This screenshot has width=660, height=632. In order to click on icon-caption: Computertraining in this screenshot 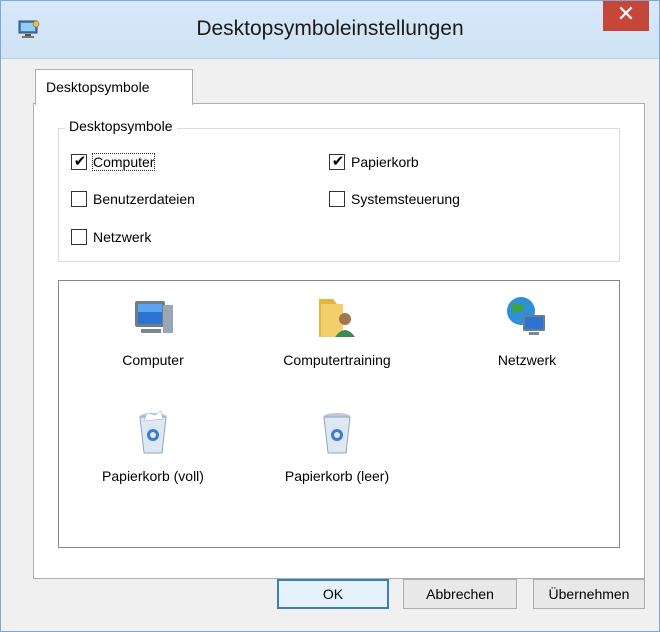, I will do `click(337, 360)`.